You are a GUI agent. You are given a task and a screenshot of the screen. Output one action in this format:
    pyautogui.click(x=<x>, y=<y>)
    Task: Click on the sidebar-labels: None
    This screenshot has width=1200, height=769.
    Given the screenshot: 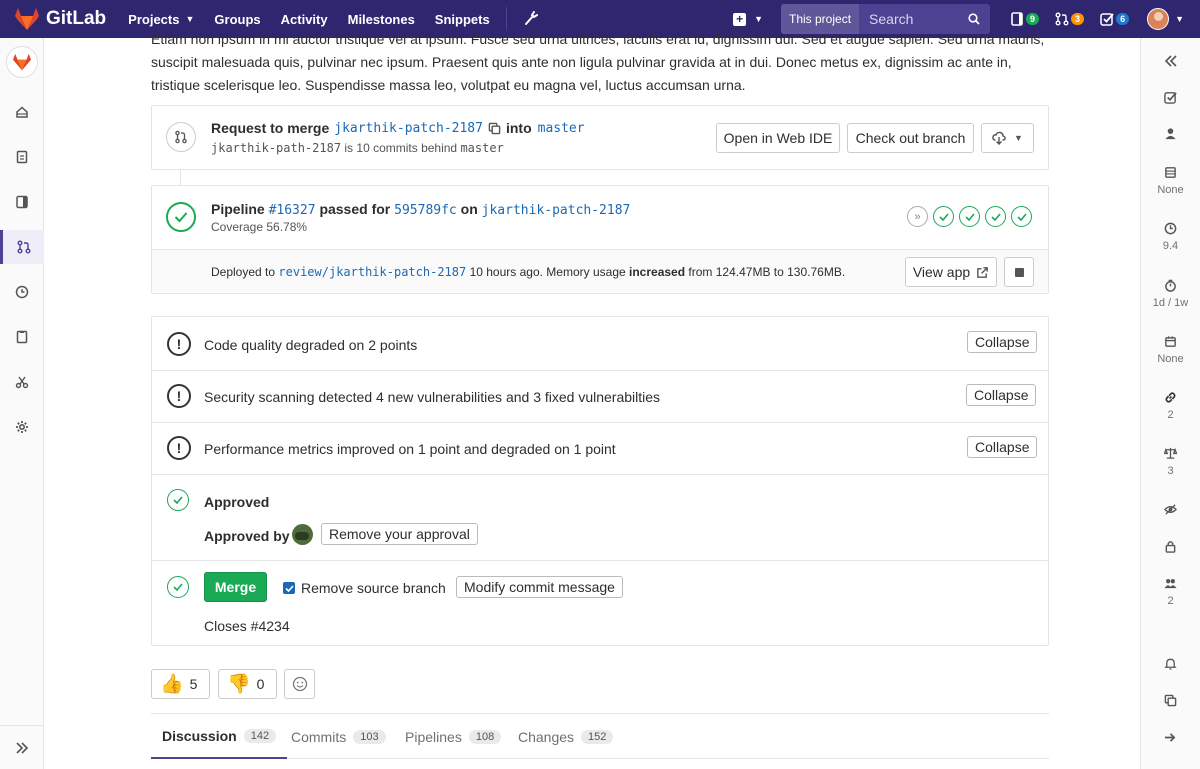 What is the action you would take?
    pyautogui.click(x=1170, y=181)
    